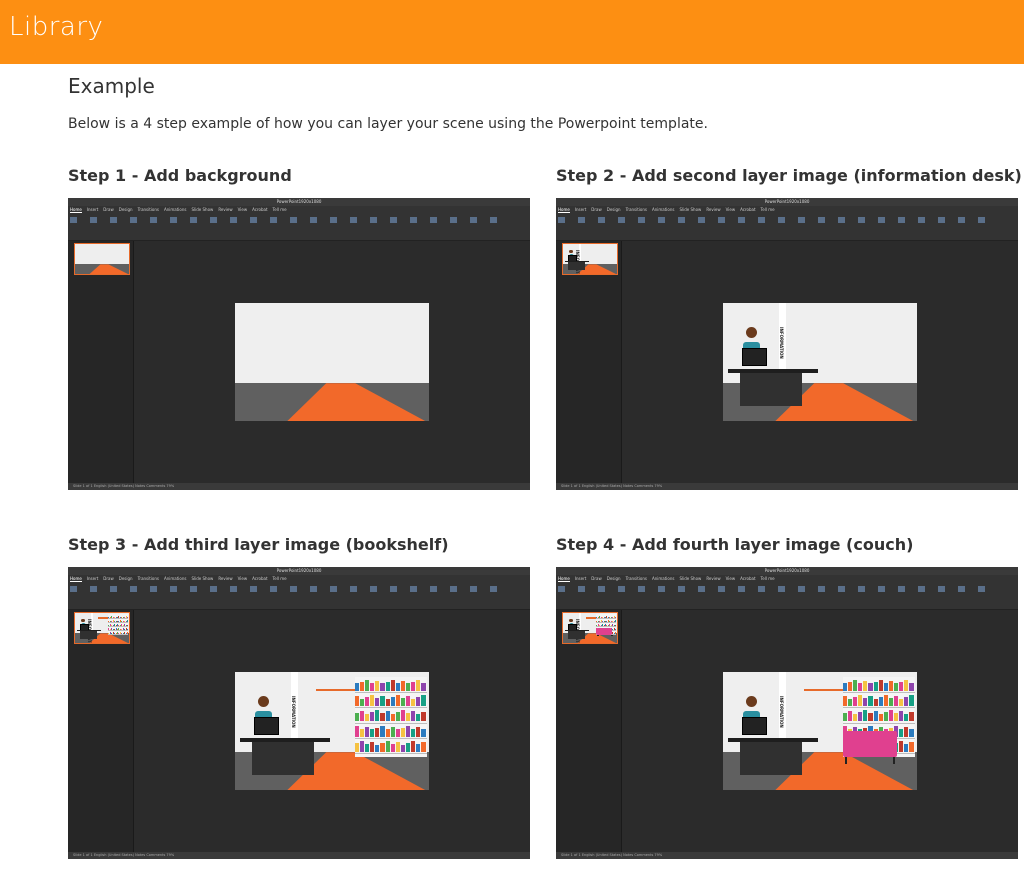 The height and width of the screenshot is (881, 1024). I want to click on step-1-slide-canvas, so click(331, 362).